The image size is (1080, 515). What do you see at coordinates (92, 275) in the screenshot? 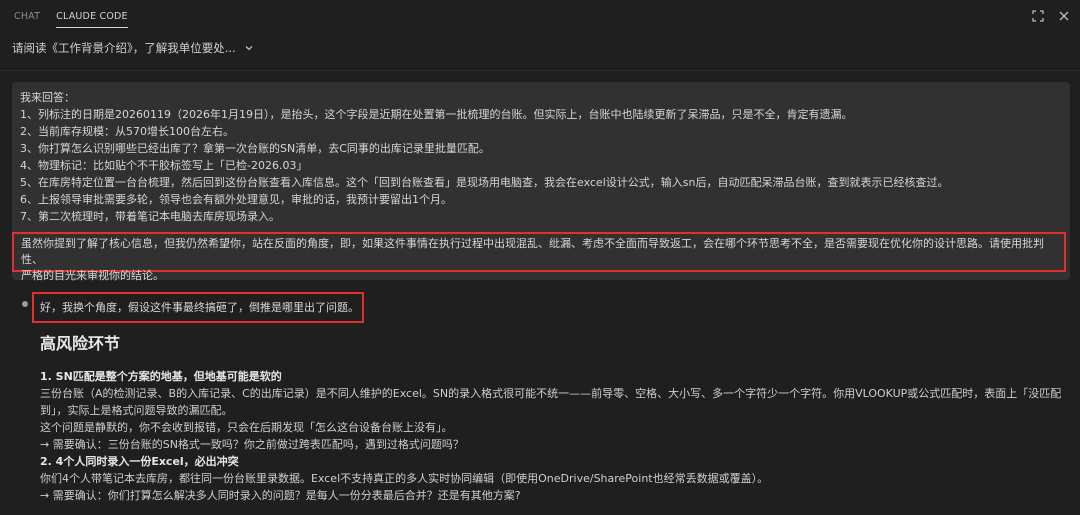
I see `highlighted-question-line: 严格的目光来审视你的结论。` at bounding box center [92, 275].